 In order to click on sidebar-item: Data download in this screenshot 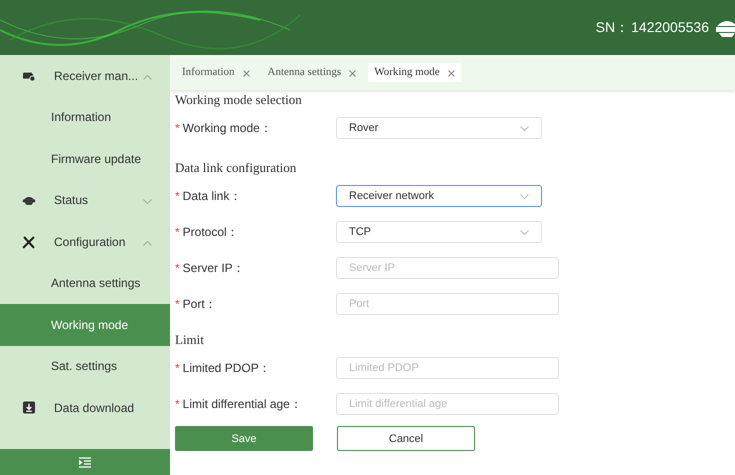, I will do `click(85, 407)`.